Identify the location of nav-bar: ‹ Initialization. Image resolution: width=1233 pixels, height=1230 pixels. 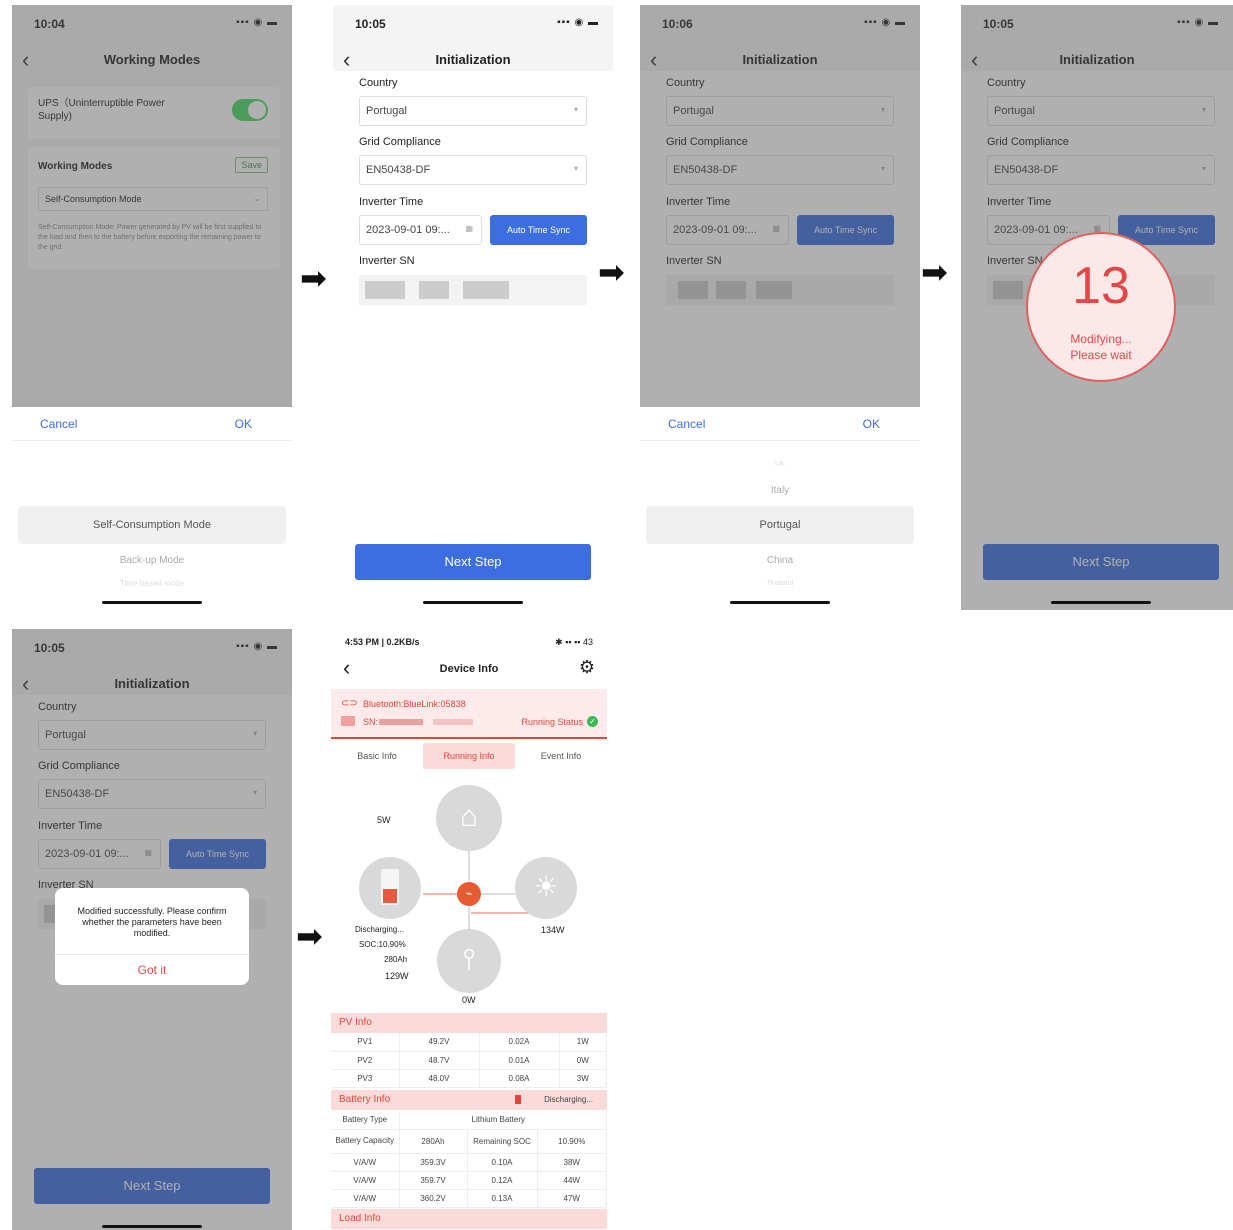
(473, 60).